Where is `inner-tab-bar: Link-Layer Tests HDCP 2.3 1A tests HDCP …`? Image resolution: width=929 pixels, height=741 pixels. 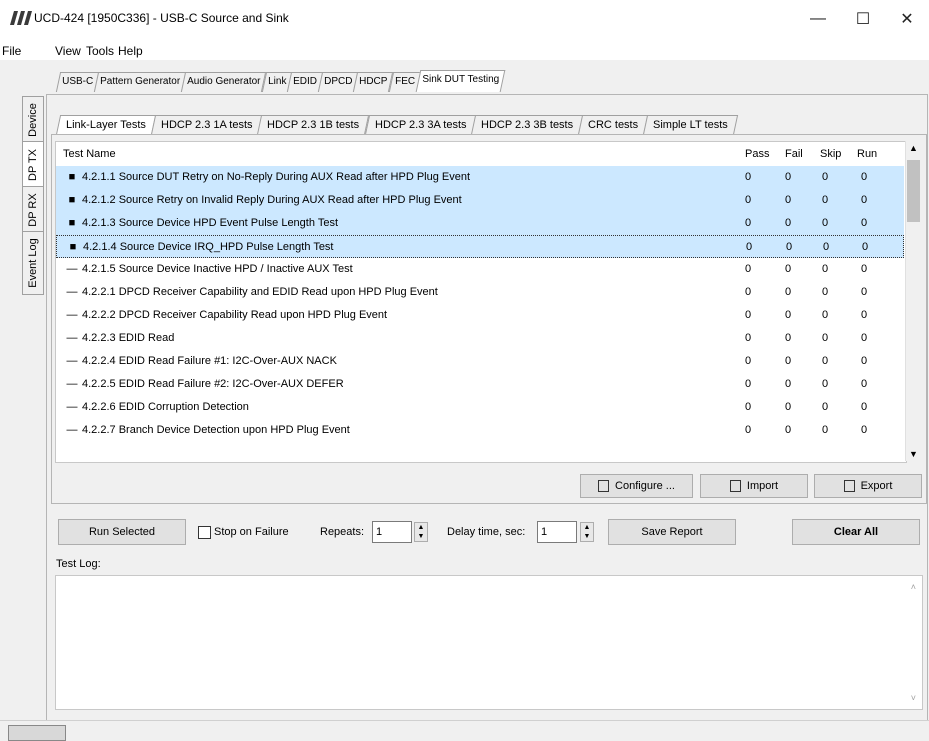
inner-tab-bar: Link-Layer Tests HDCP 2.3 1A tests HDCP … is located at coordinates (397, 125).